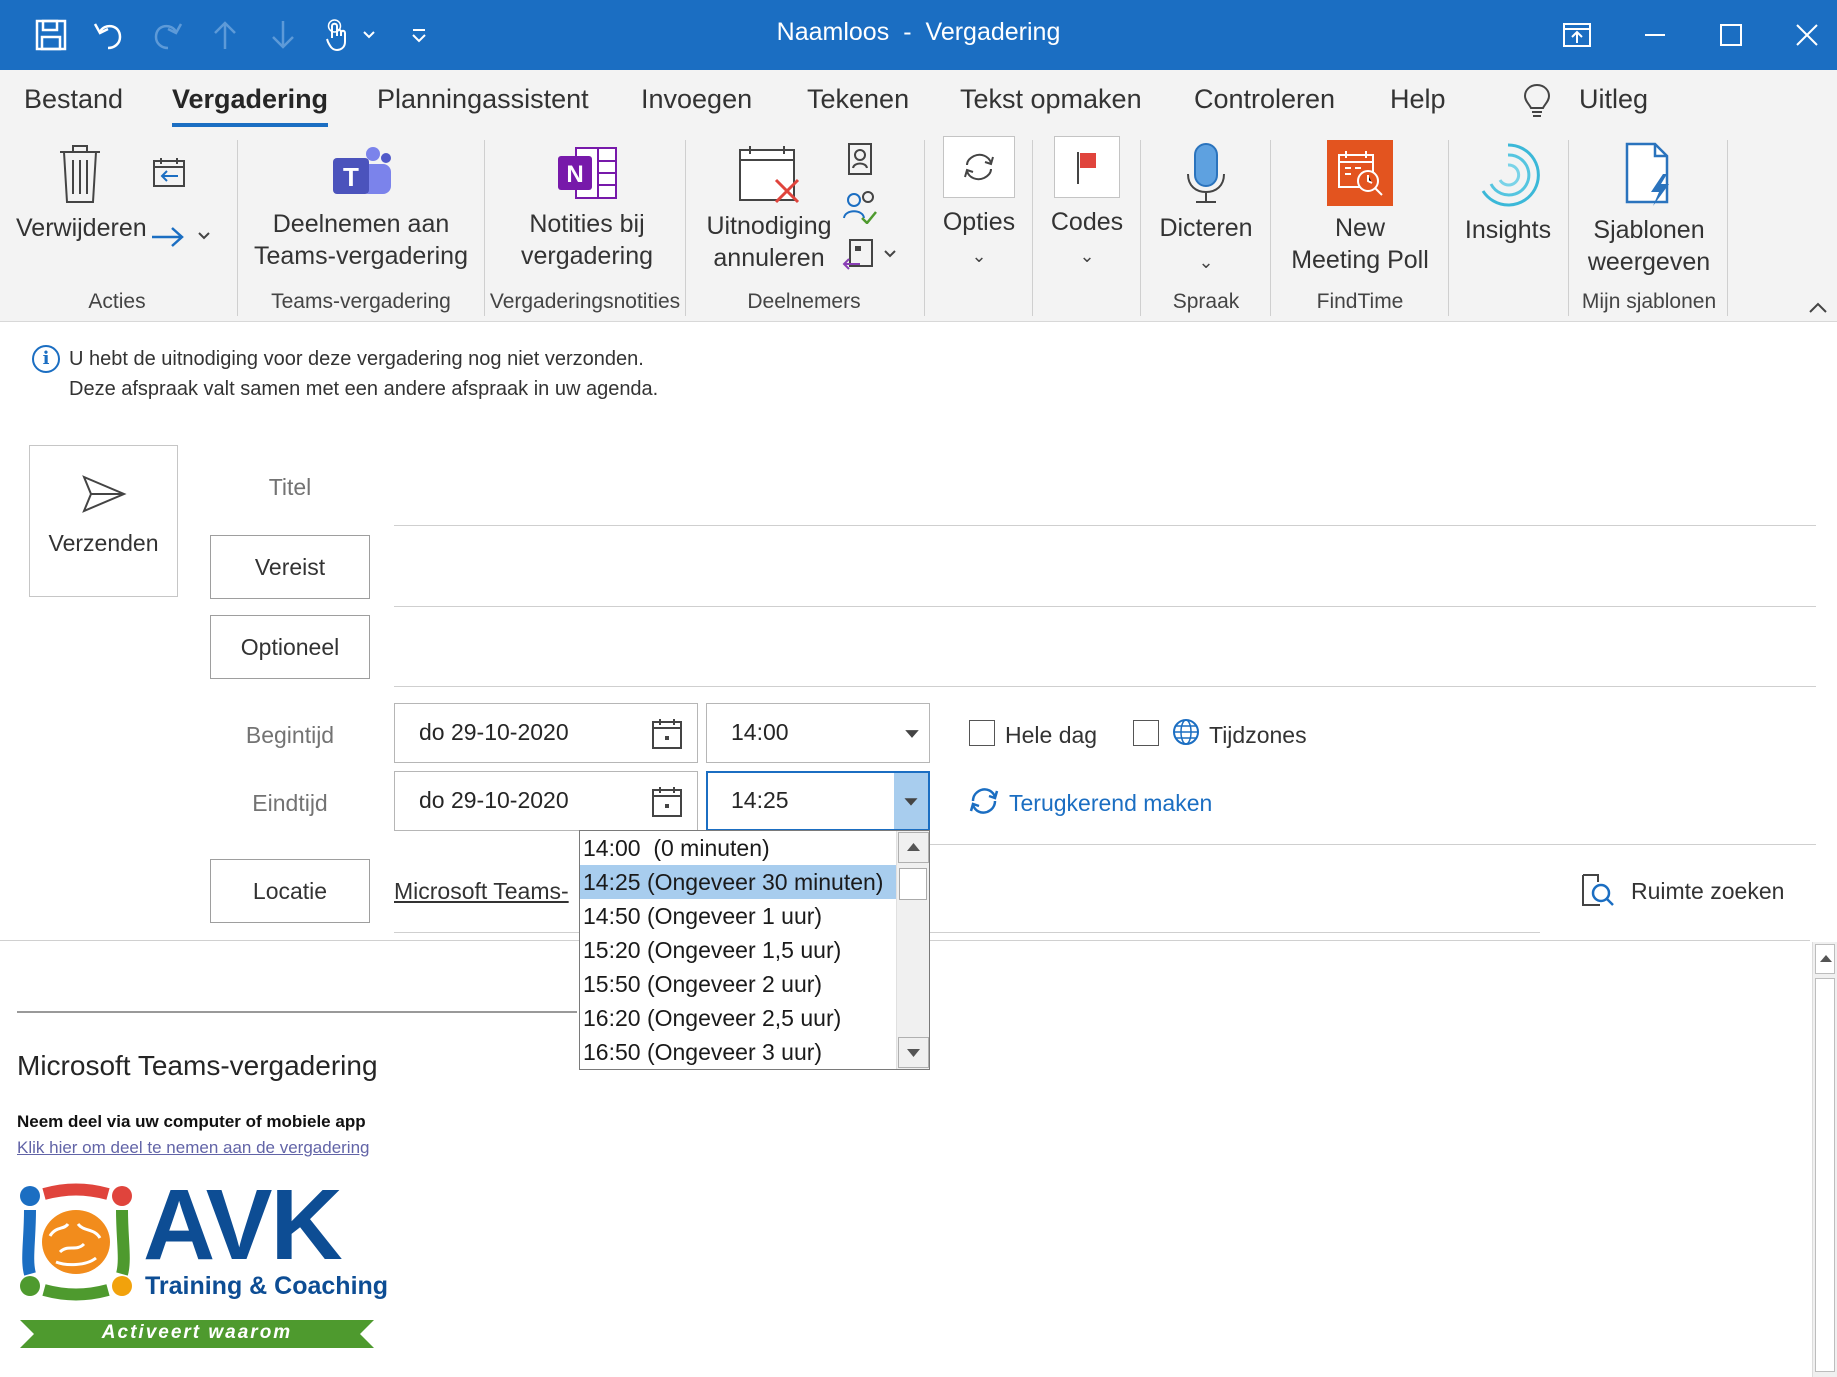  What do you see at coordinates (739, 1052) in the screenshot?
I see `dropdown-option: 16:50 (Ongeveer 3 uur)` at bounding box center [739, 1052].